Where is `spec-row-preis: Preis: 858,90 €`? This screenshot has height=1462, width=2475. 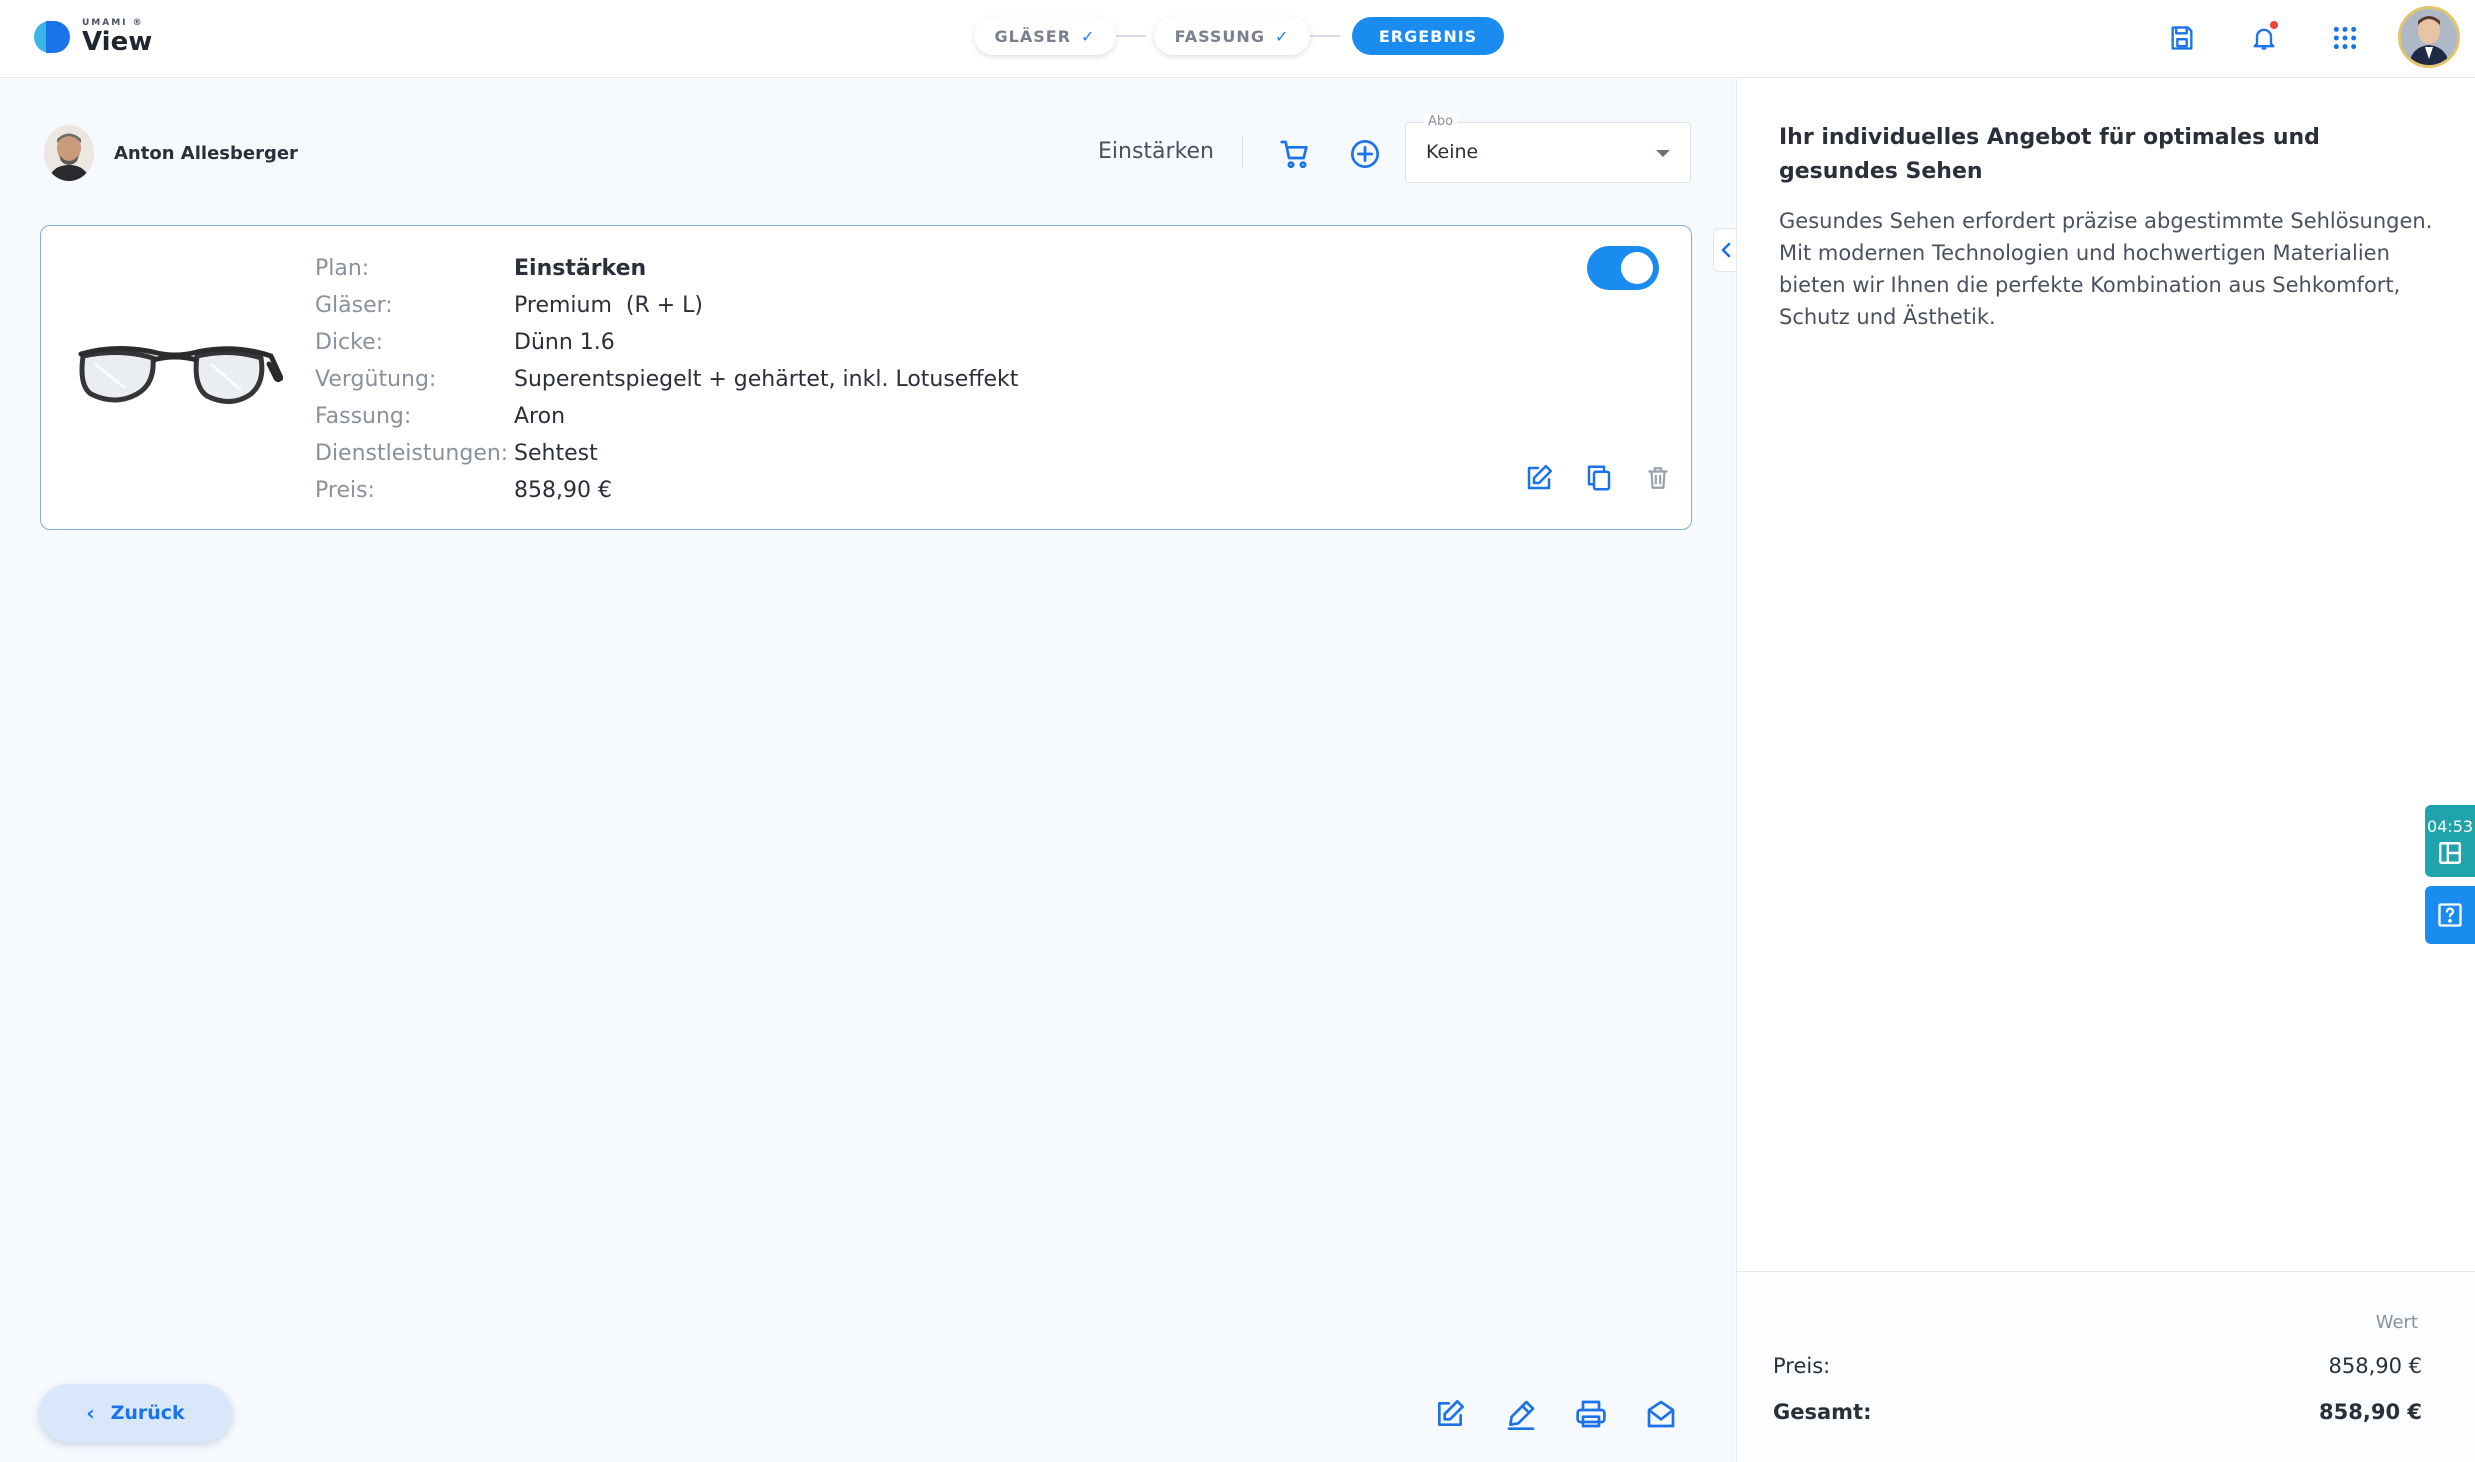
spec-row-preis: Preis: 858,90 € is located at coordinates (666, 490).